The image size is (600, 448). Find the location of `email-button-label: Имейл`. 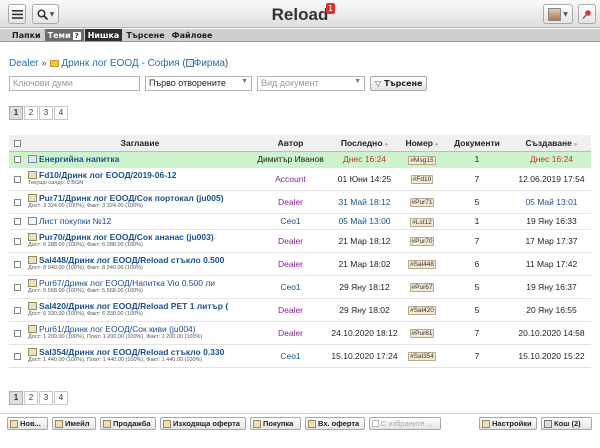

email-button-label: Имейл is located at coordinates (77, 423).